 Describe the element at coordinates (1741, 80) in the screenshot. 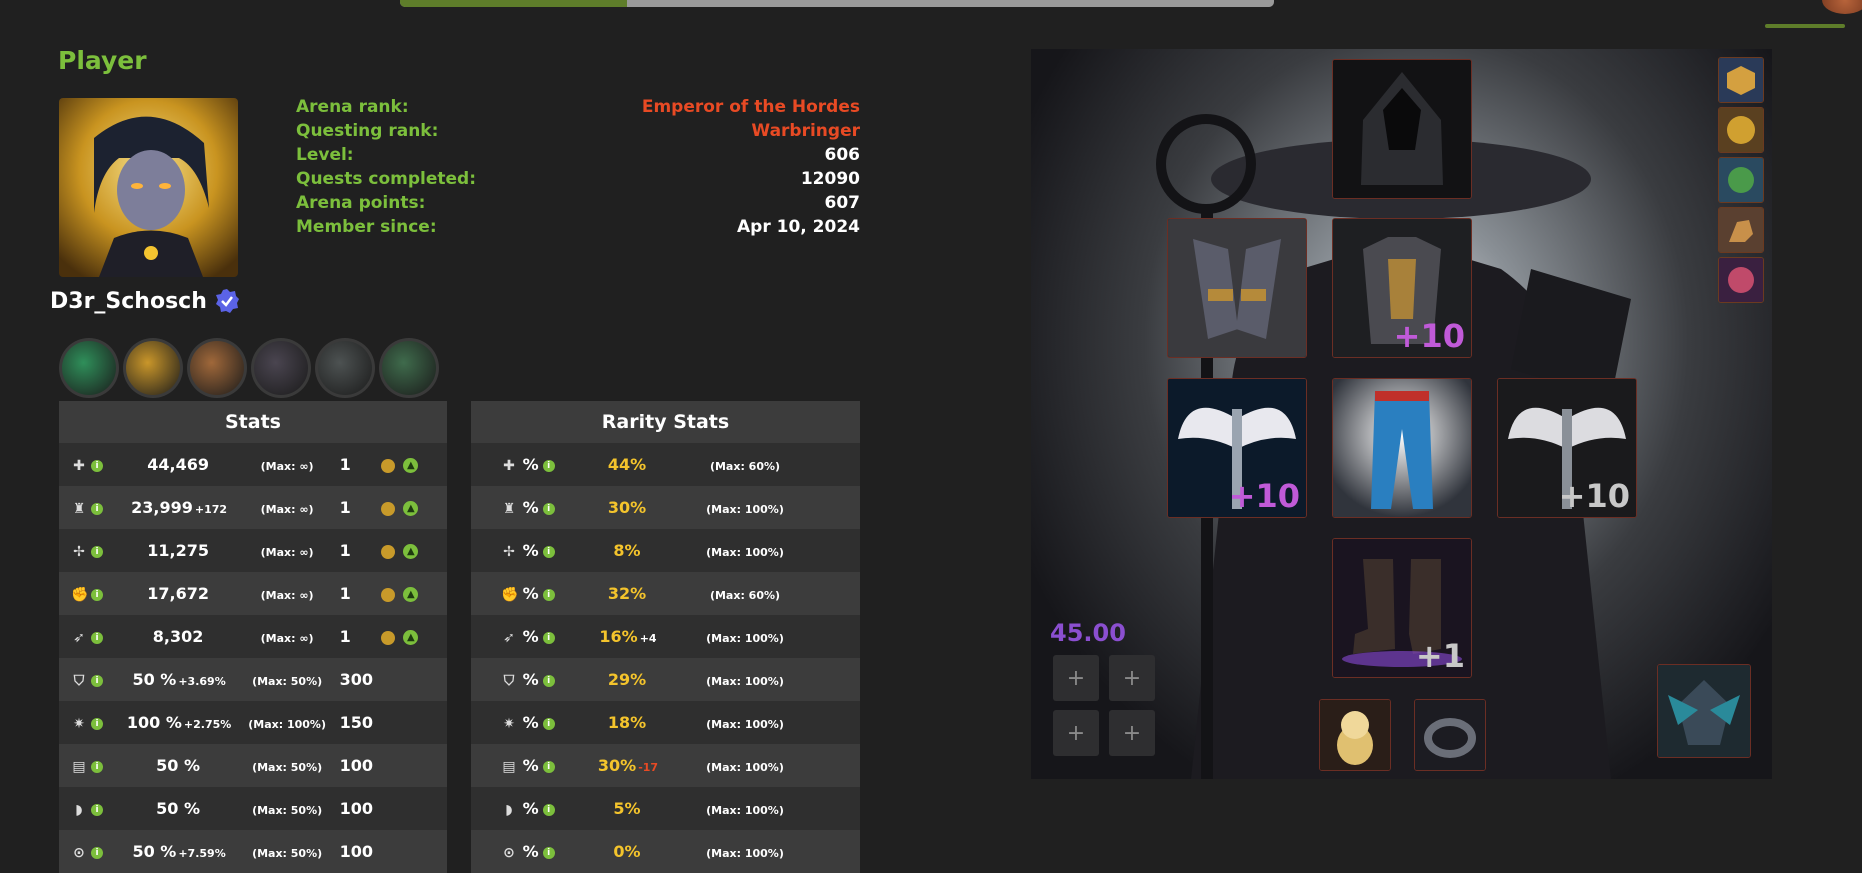

I see `buff-slot-cube` at that location.